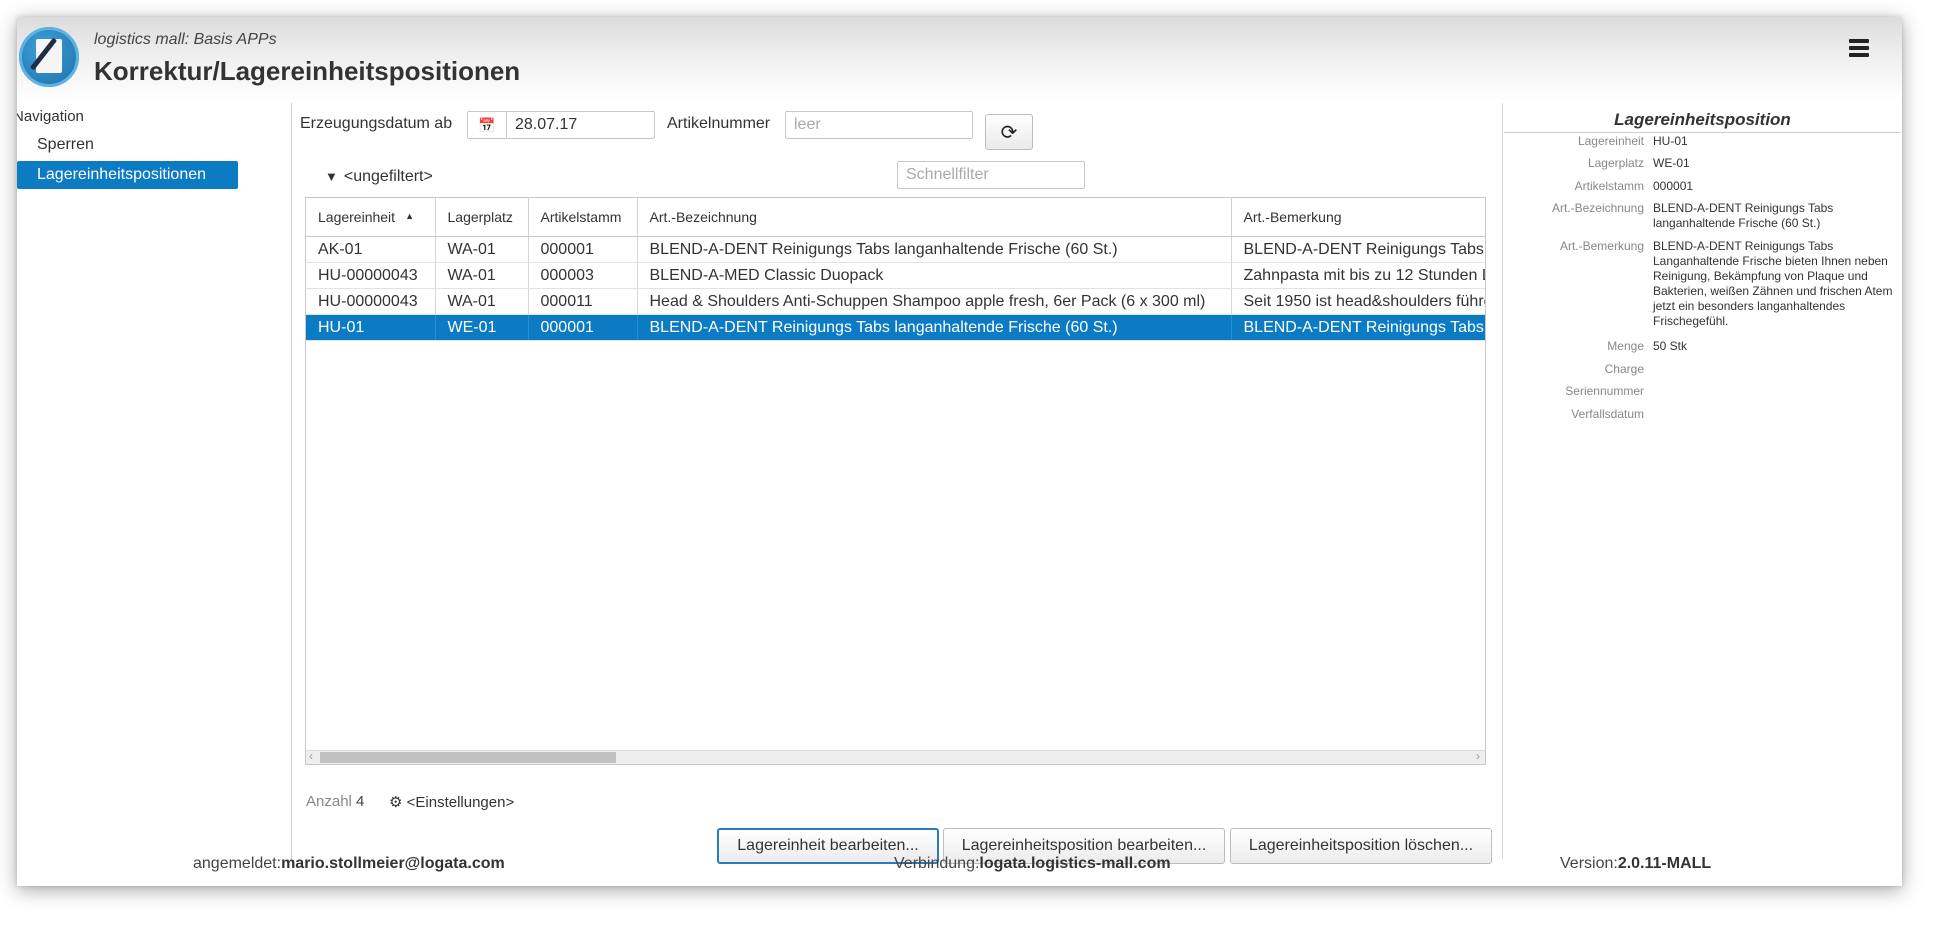 The image size is (1950, 934). I want to click on gear-icon: ⚙, so click(396, 802).